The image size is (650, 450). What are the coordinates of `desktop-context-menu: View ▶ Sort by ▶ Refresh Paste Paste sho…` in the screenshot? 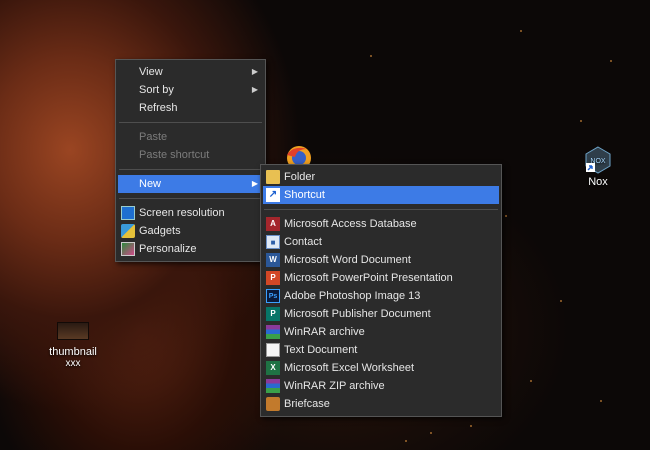 It's located at (190, 160).